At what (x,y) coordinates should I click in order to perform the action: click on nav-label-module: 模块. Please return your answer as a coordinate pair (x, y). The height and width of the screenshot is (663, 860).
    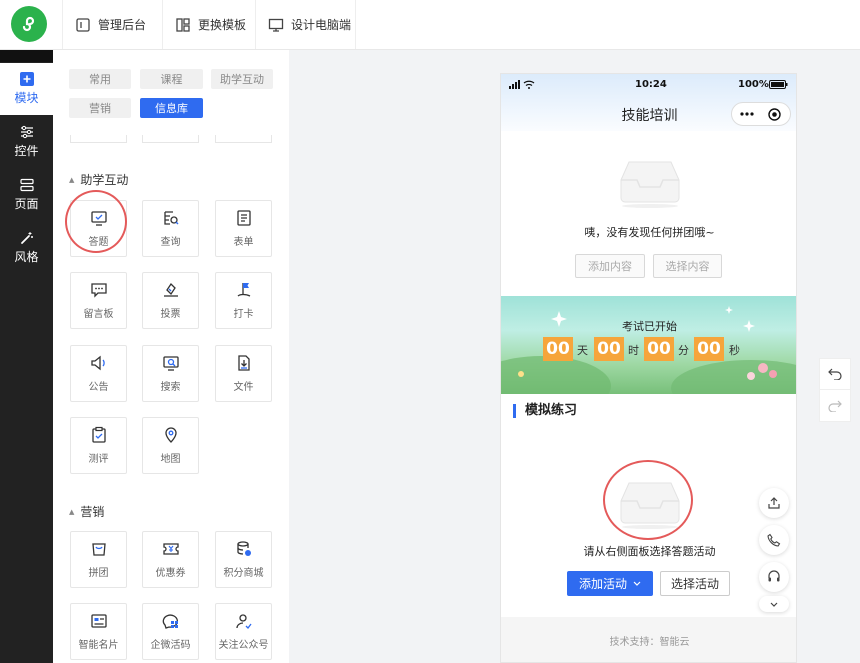
    Looking at the image, I should click on (26, 98).